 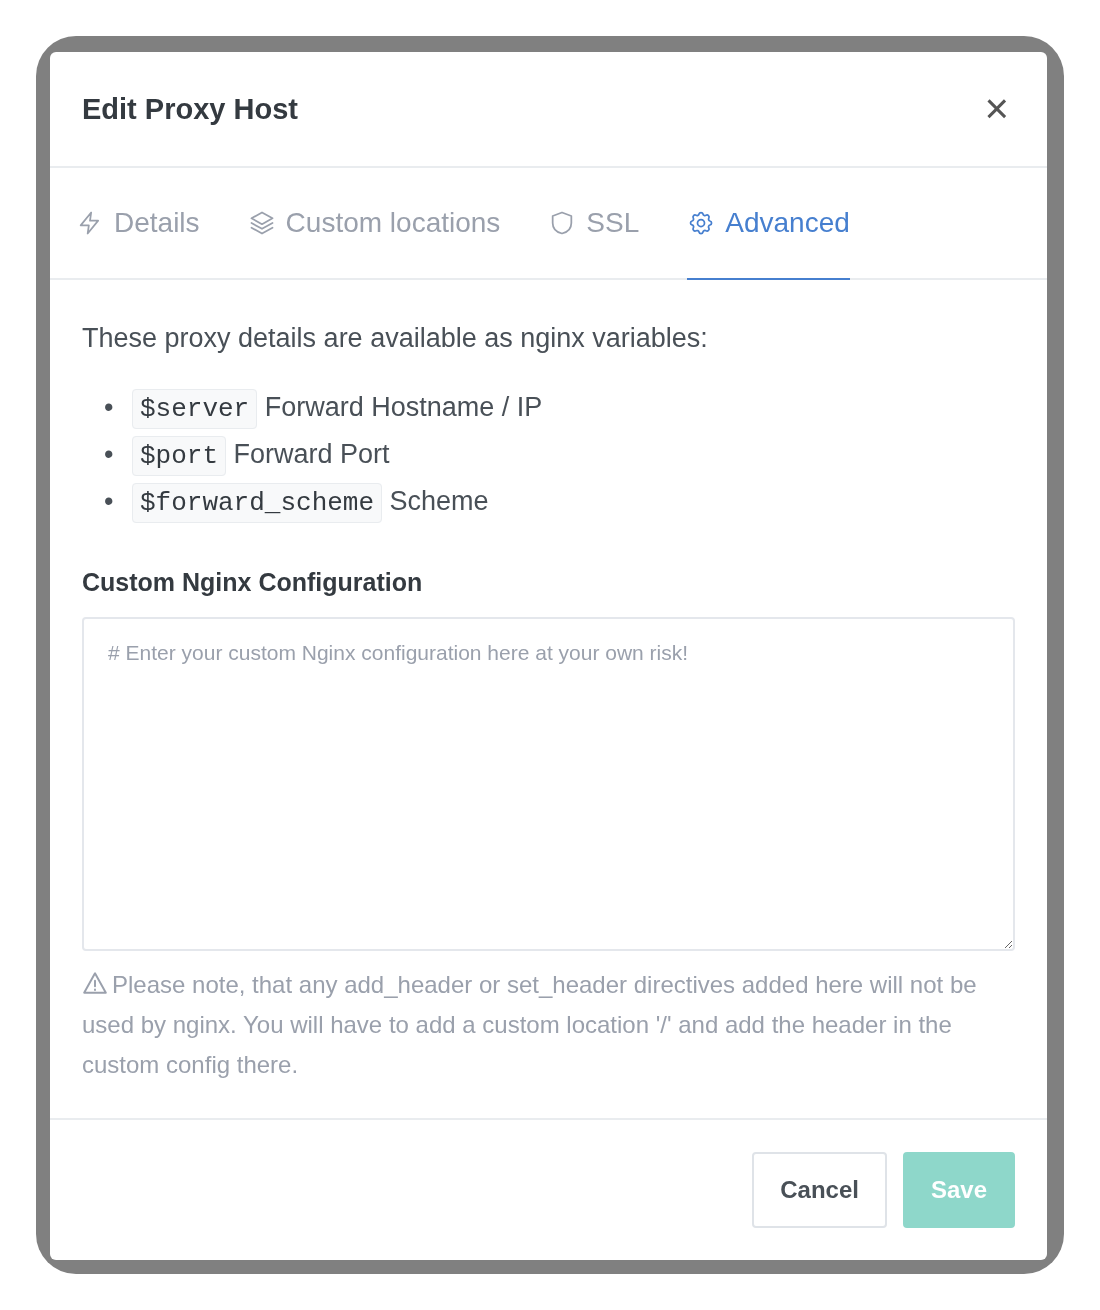 I want to click on variable-description: Forward Port, so click(x=311, y=453).